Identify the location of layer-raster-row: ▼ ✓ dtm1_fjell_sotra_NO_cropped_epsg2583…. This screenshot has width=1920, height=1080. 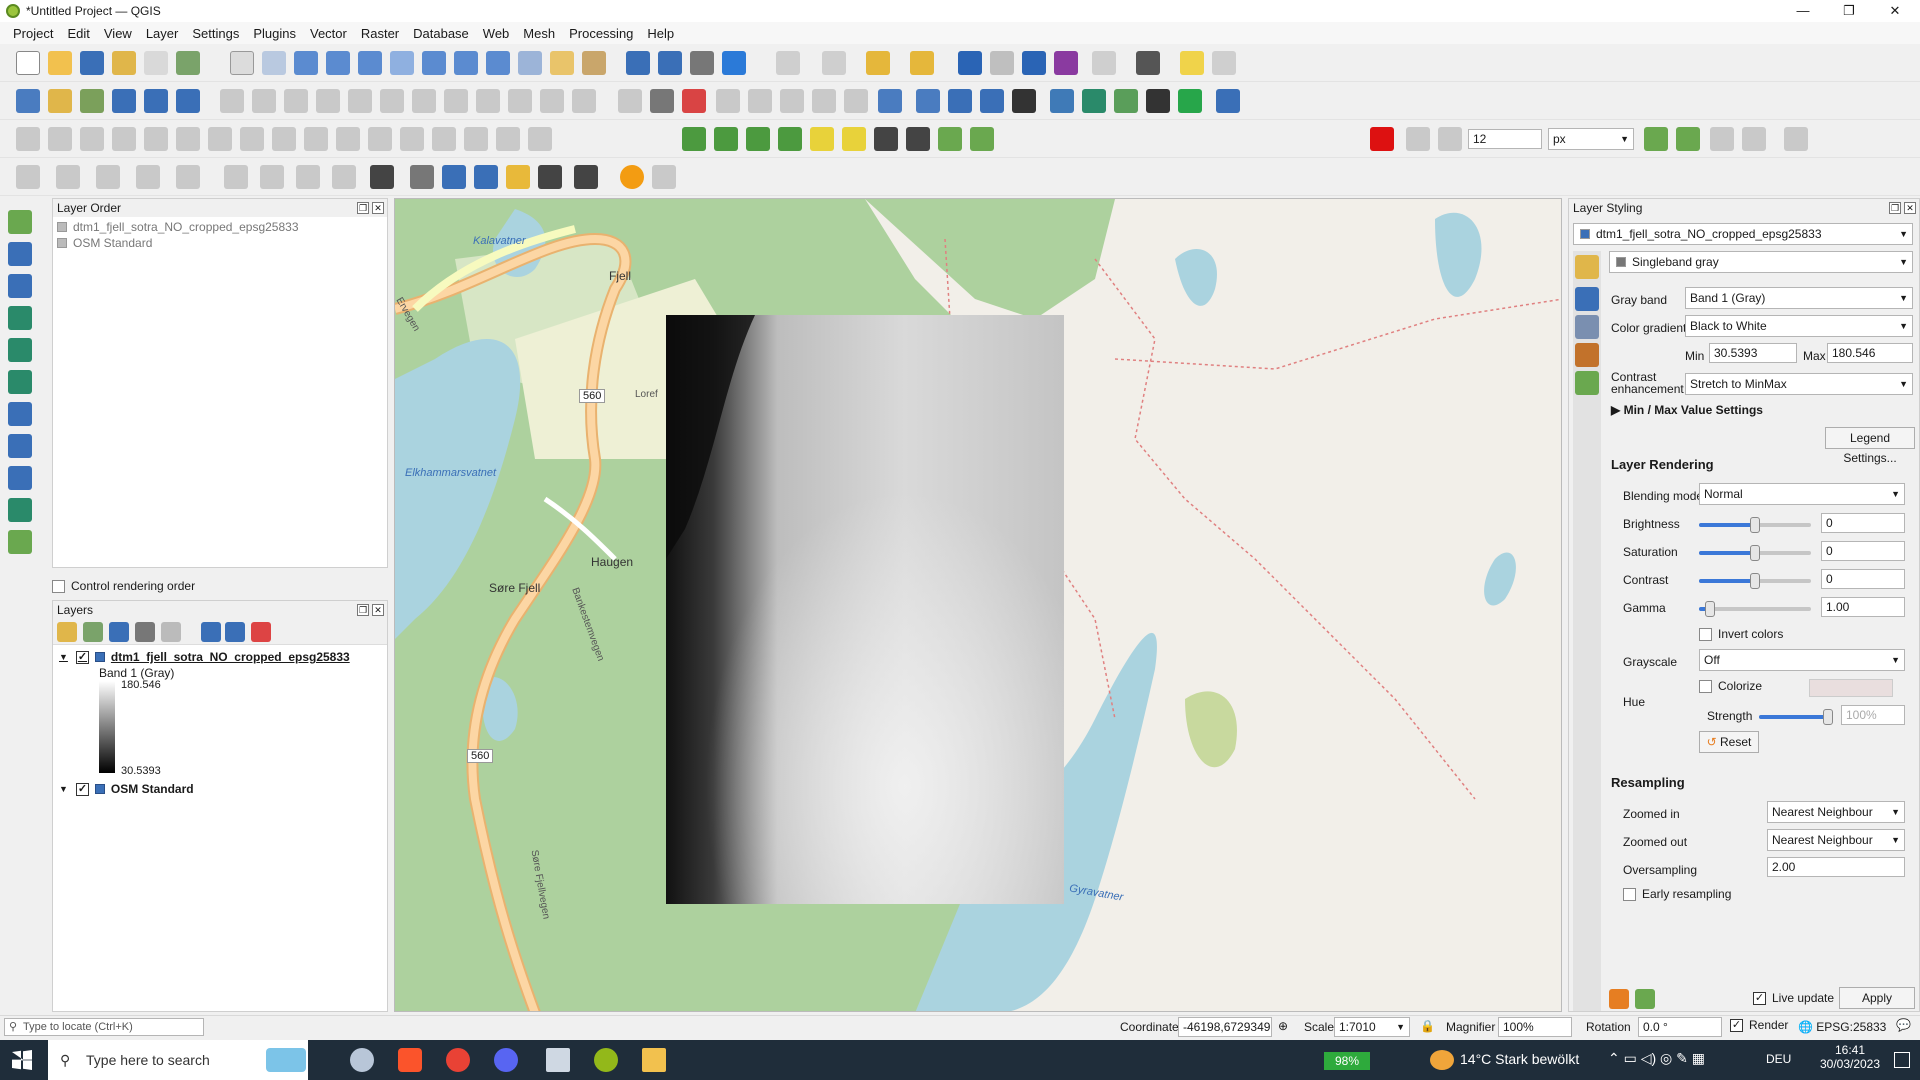
(220, 657).